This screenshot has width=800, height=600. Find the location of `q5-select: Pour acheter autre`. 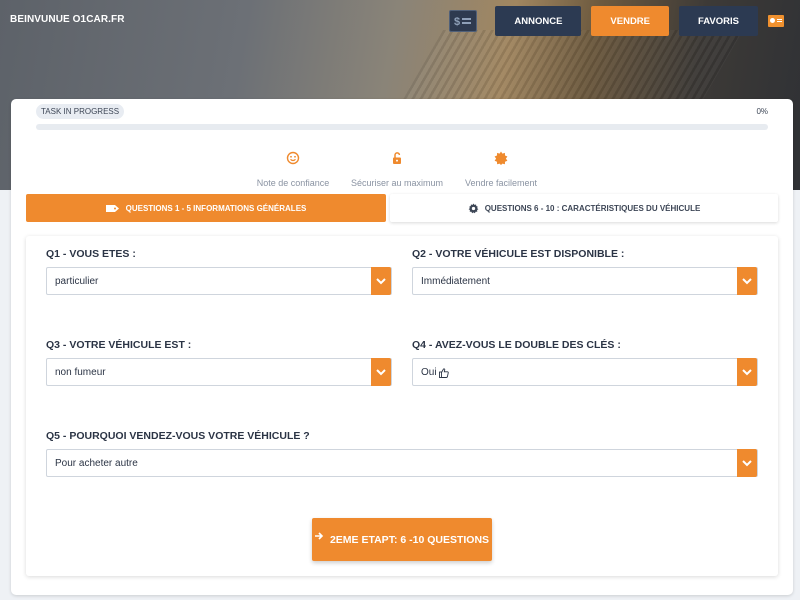

q5-select: Pour acheter autre is located at coordinates (402, 463).